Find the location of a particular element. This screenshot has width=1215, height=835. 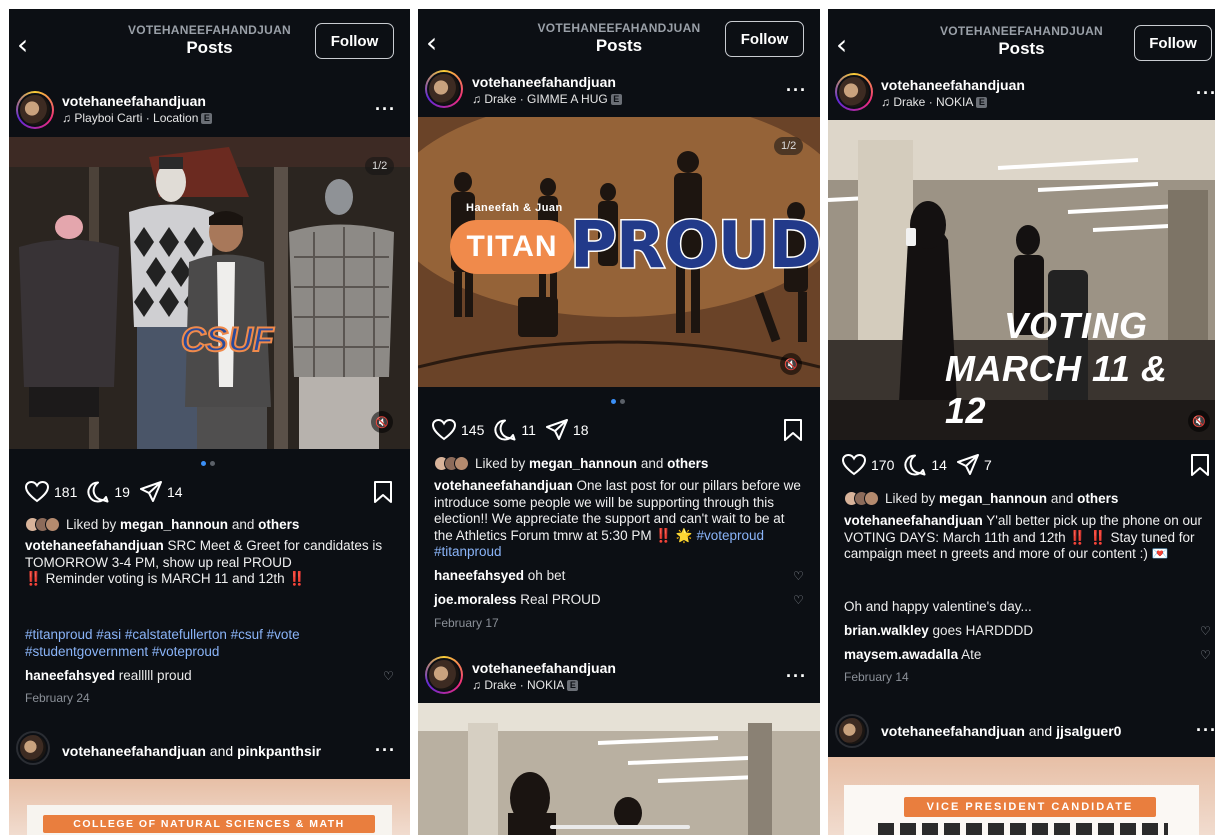

music-label: ♫ Drake · NOKIA E is located at coordinates (934, 102).